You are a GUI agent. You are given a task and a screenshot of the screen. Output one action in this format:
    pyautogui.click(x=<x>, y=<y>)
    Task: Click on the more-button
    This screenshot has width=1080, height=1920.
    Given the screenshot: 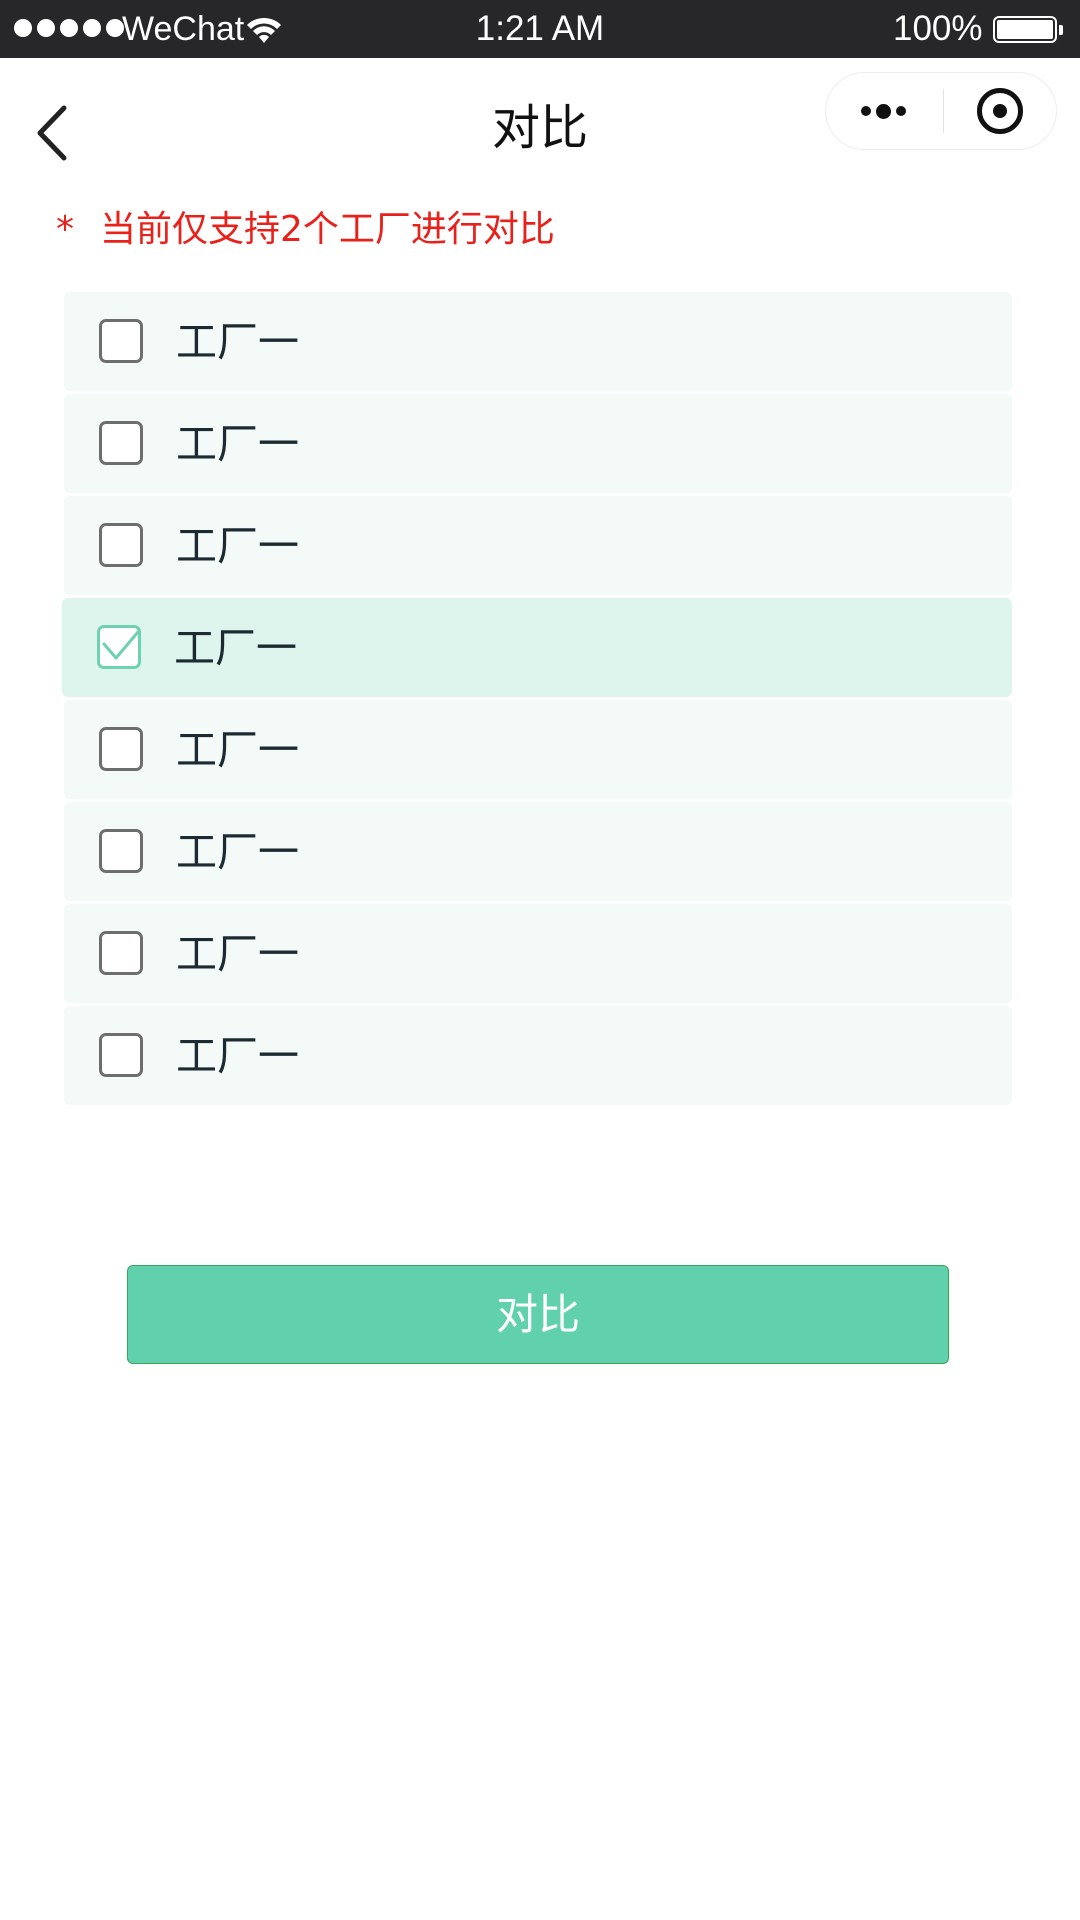 What is the action you would take?
    pyautogui.click(x=883, y=111)
    